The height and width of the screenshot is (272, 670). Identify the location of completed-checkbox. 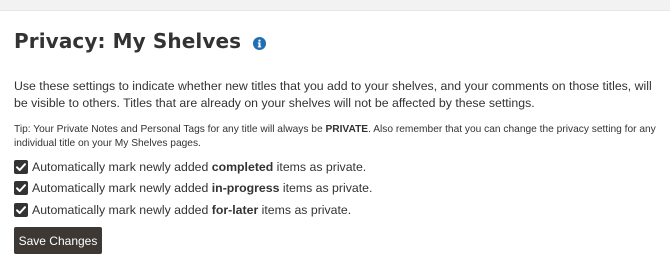
(21, 166).